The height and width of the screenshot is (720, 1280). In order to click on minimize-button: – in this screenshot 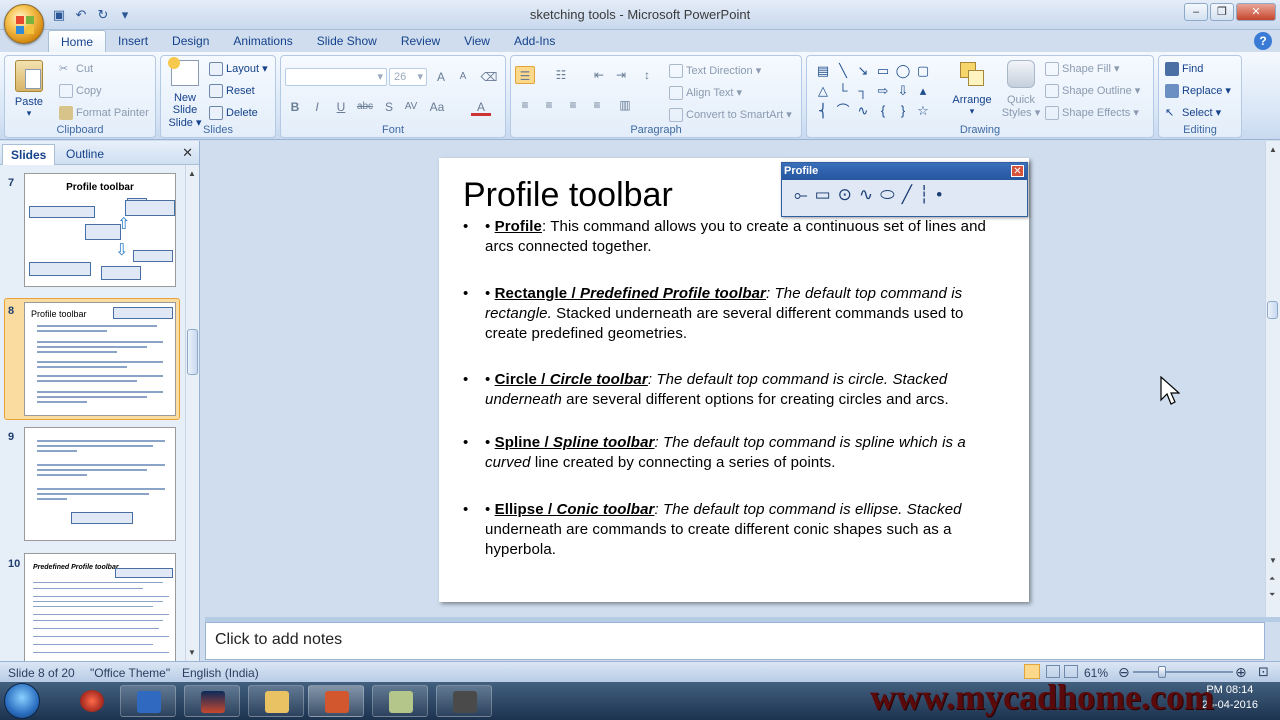, I will do `click(1196, 12)`.